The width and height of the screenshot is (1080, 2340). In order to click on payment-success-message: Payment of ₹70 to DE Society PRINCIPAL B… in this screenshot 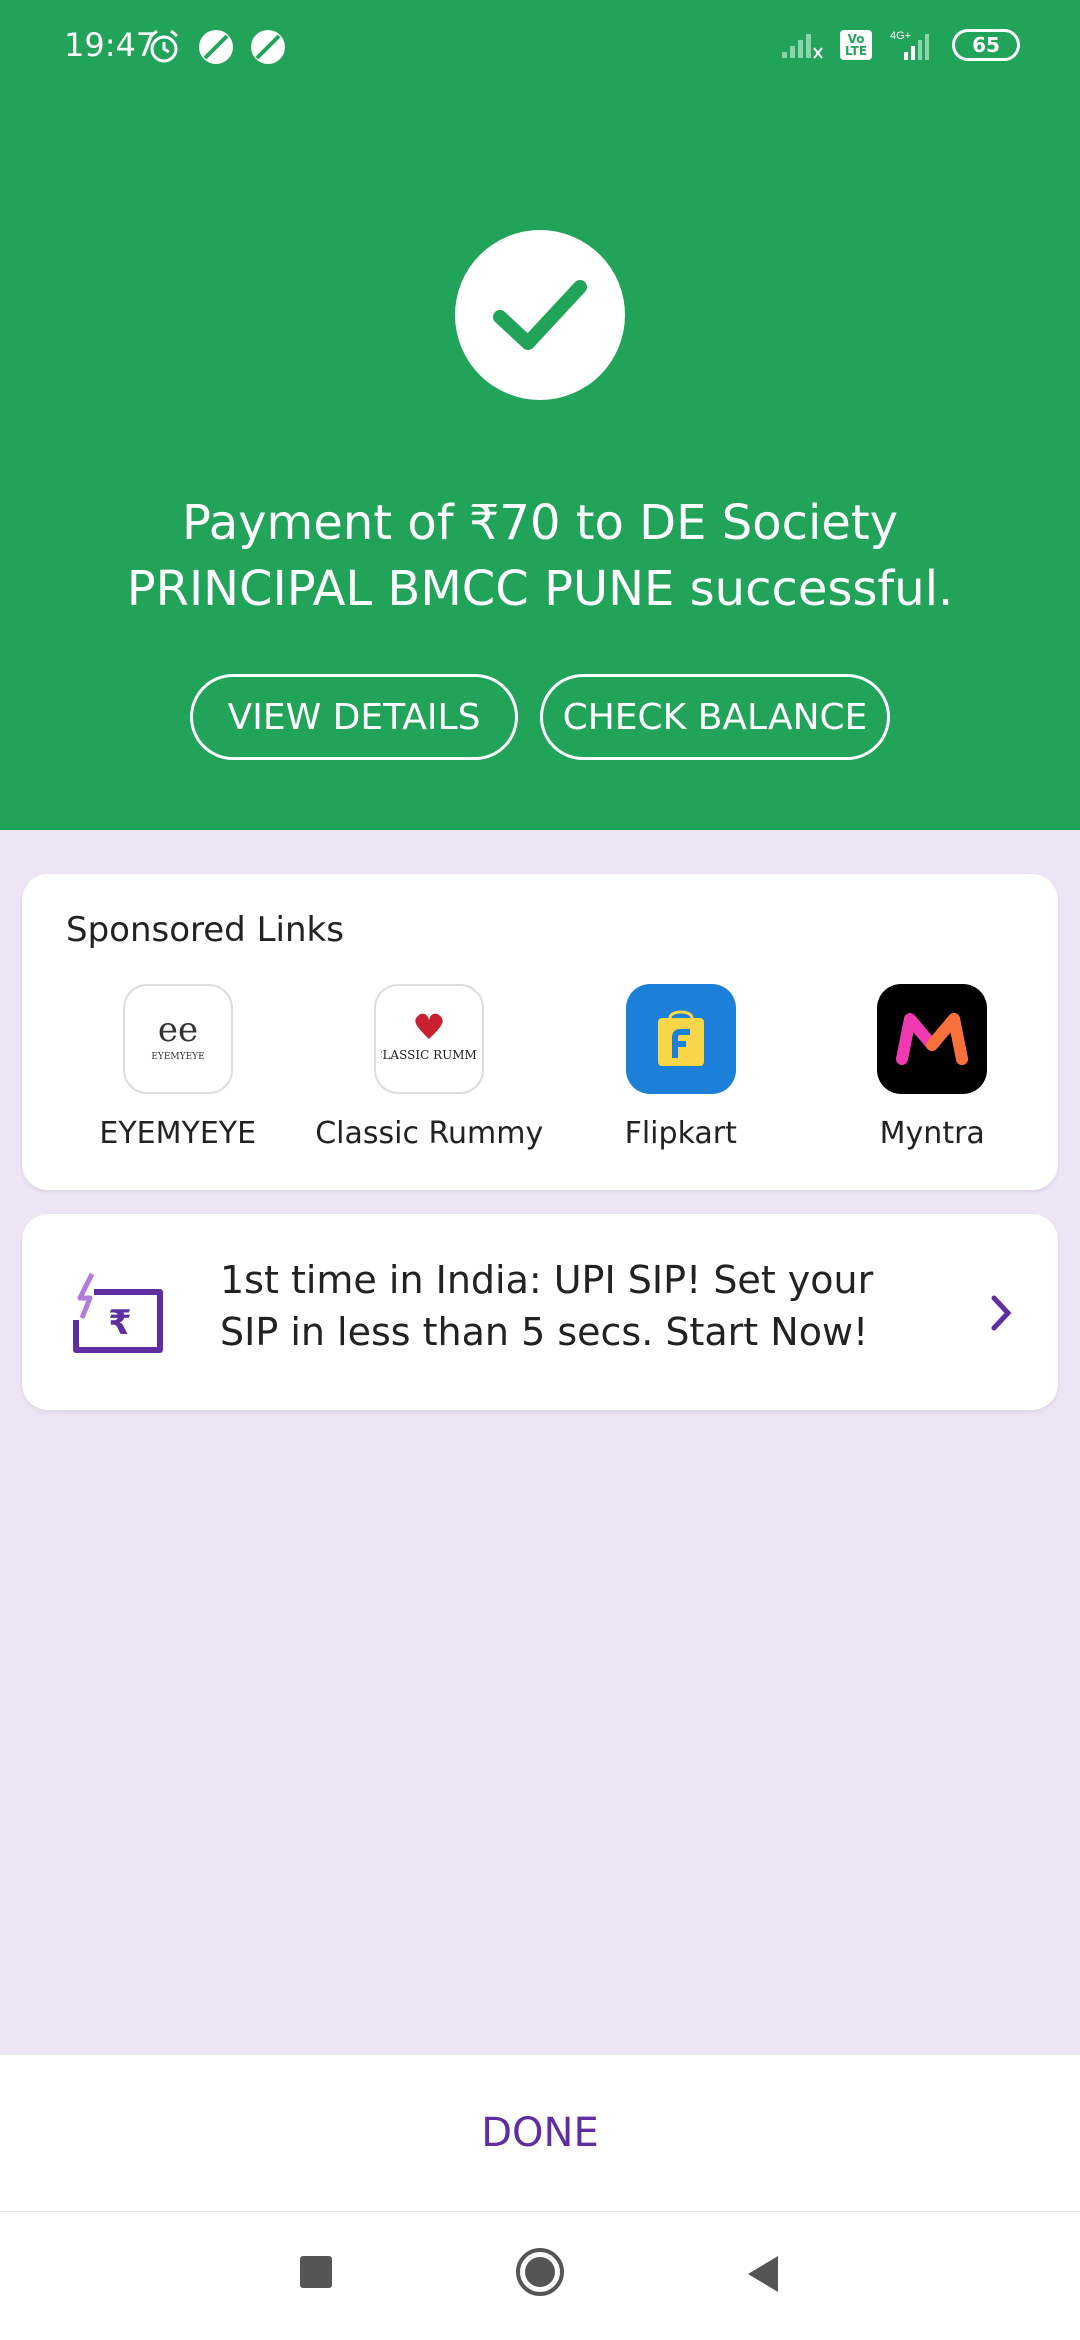, I will do `click(540, 556)`.